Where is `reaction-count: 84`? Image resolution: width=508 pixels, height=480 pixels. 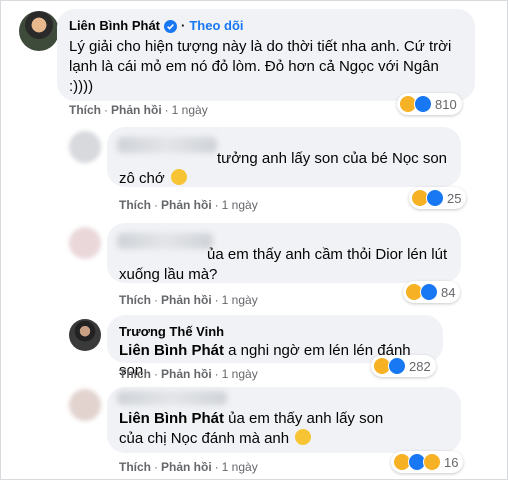
reaction-count: 84 is located at coordinates (448, 292).